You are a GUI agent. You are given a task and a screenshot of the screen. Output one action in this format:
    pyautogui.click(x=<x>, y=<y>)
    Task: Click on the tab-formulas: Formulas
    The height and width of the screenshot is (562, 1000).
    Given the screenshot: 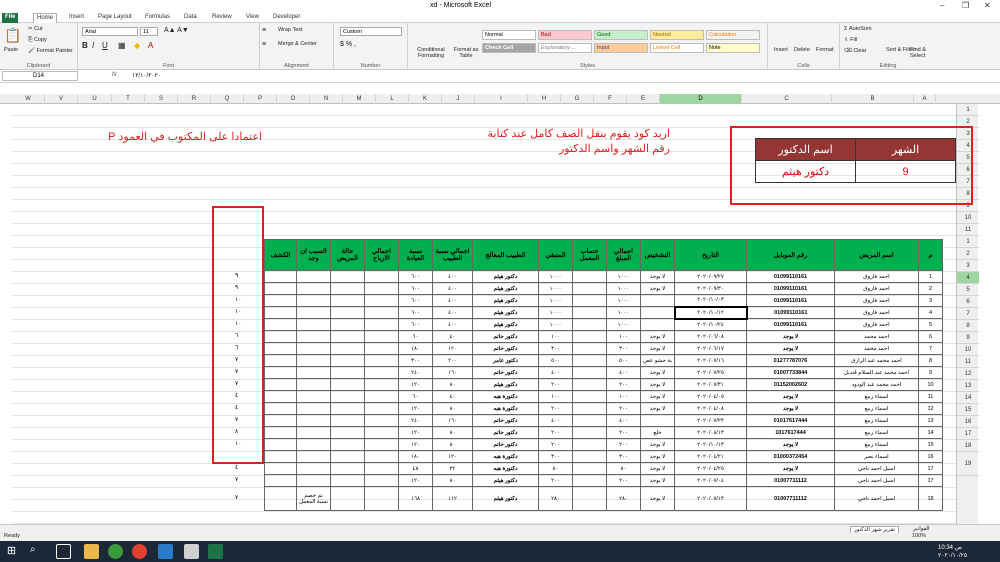 What is the action you would take?
    pyautogui.click(x=157, y=18)
    